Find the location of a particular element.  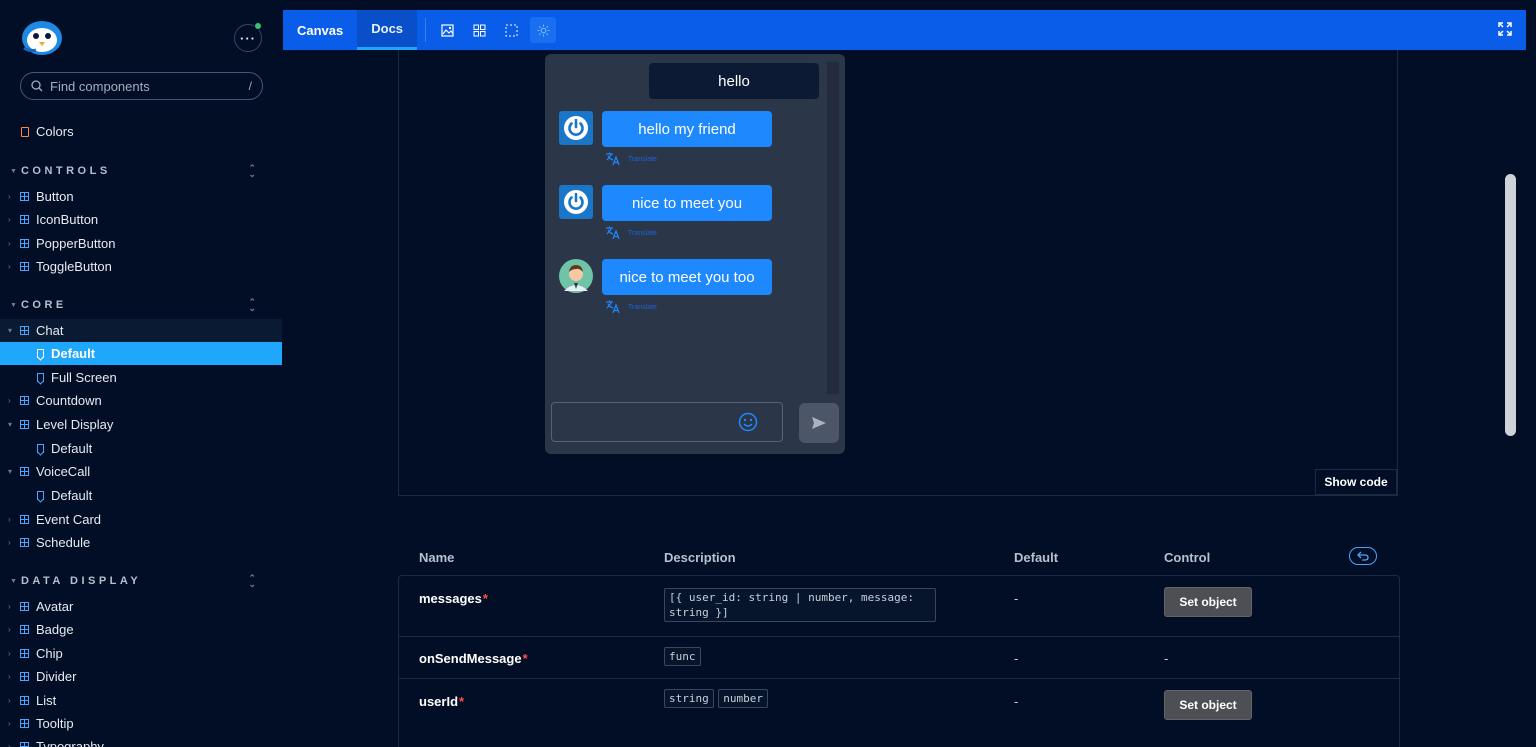

section-data-display: ▼ DATA DISPLAY ⌃ ⌄ is located at coordinates (141, 581).